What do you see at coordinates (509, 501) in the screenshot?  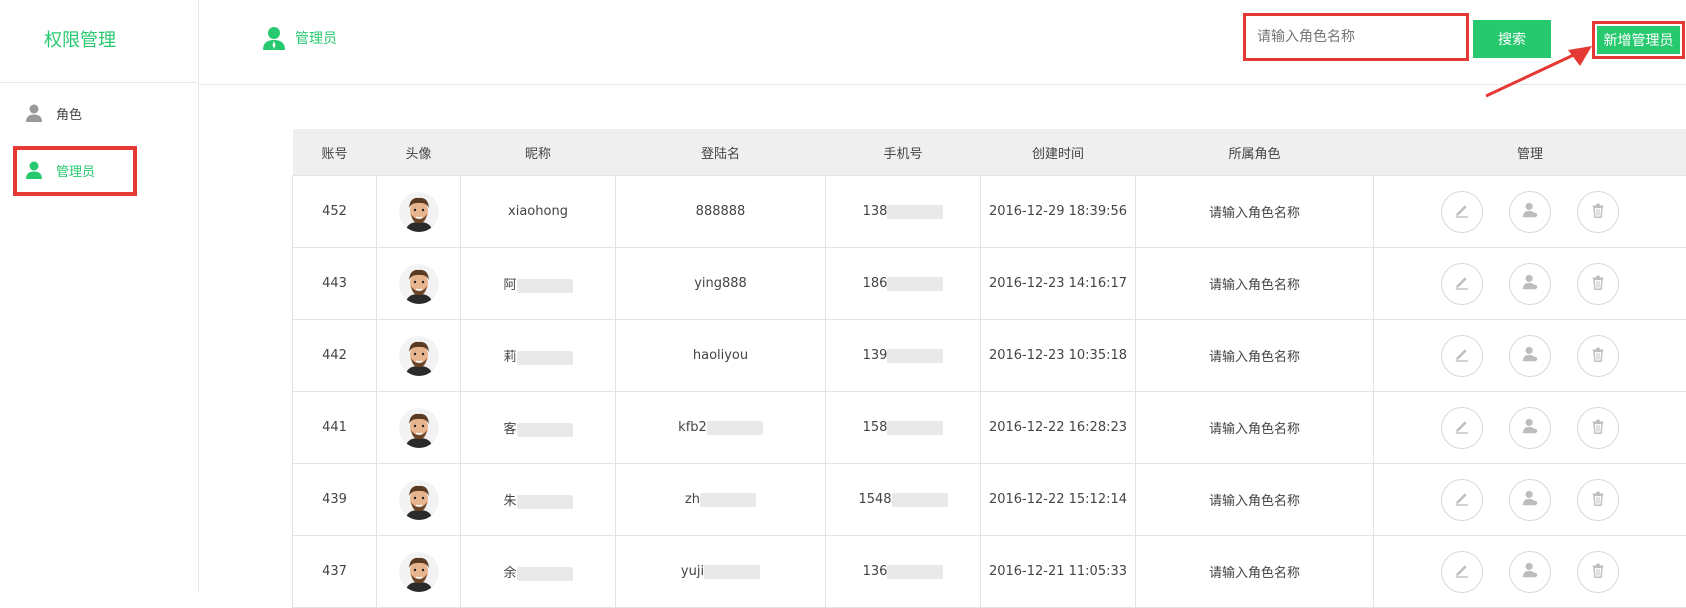 I see `nickname: 朱` at bounding box center [509, 501].